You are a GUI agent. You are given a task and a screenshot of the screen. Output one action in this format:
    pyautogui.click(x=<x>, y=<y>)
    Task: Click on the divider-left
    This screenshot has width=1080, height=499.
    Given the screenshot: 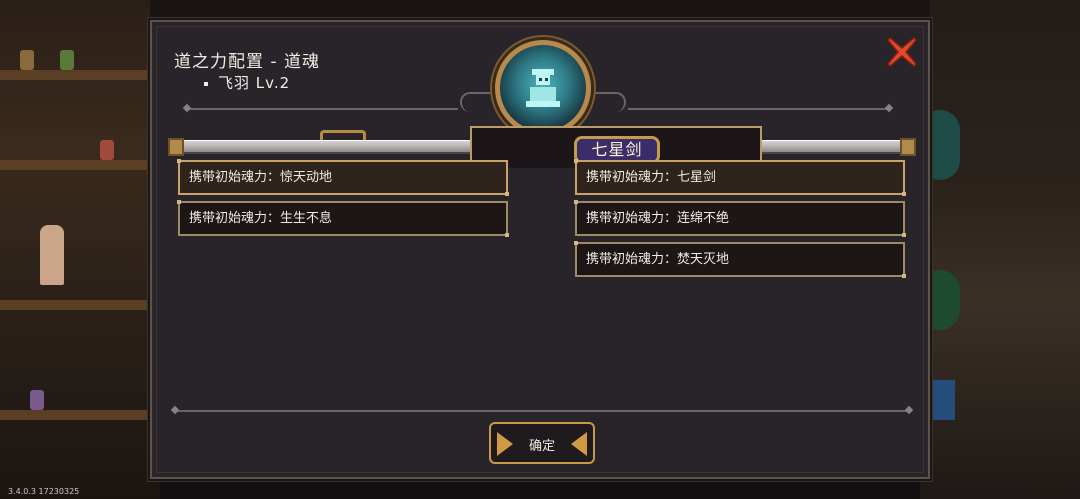 What is the action you would take?
    pyautogui.click(x=323, y=109)
    